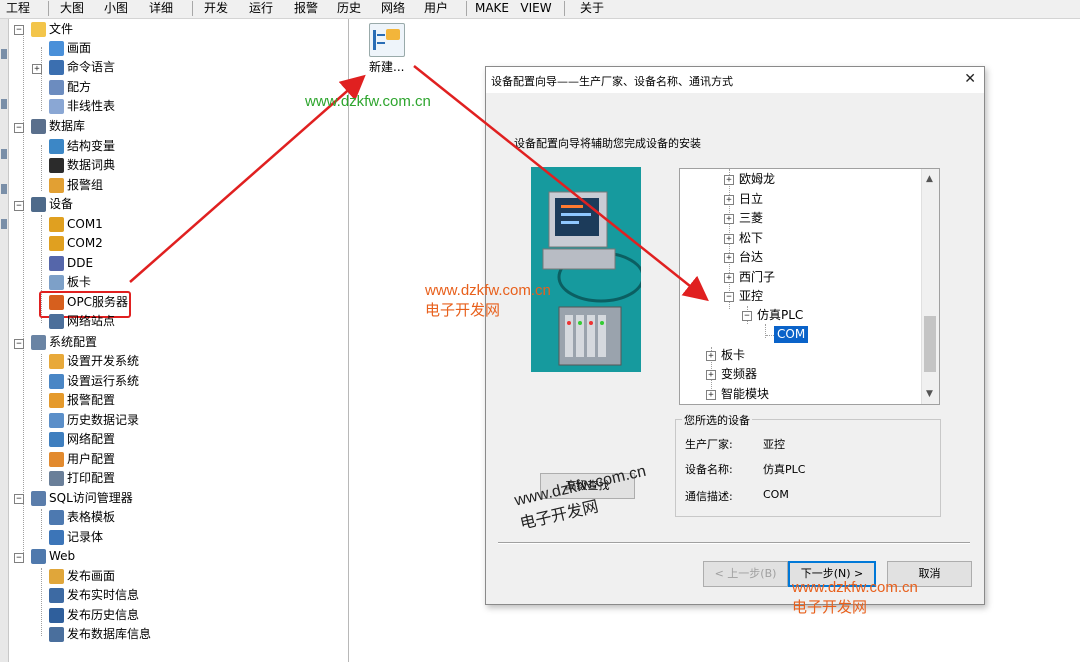 The height and width of the screenshot is (662, 1080). I want to click on data-dictionary-icon, so click(56, 165).